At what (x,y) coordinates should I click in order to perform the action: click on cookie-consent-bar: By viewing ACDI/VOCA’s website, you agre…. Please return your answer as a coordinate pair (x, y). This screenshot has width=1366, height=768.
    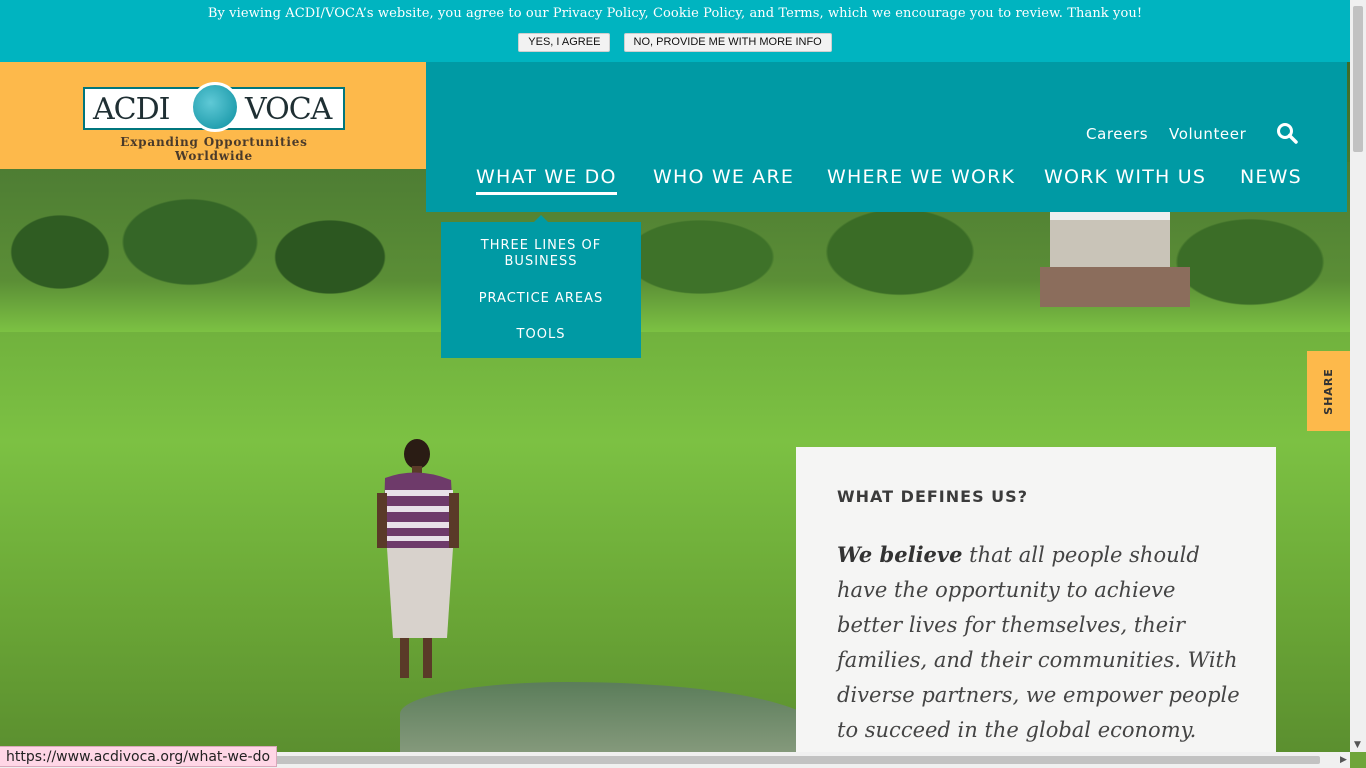
    Looking at the image, I should click on (675, 31).